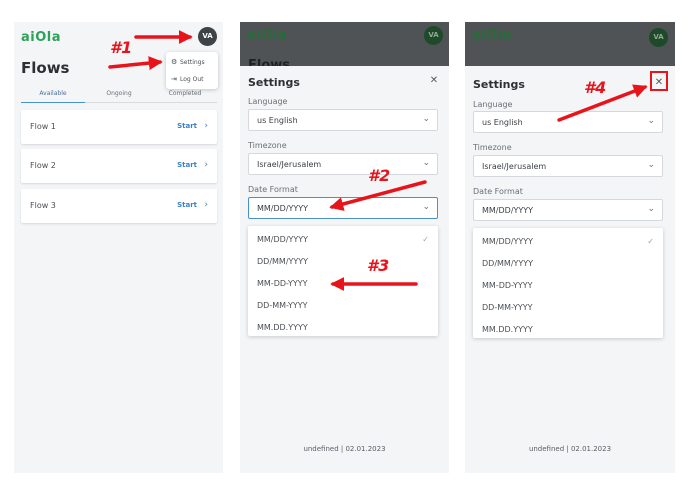 The width and height of the screenshot is (688, 494). Describe the element at coordinates (659, 81) in the screenshot. I see `close-highlight-box` at that location.